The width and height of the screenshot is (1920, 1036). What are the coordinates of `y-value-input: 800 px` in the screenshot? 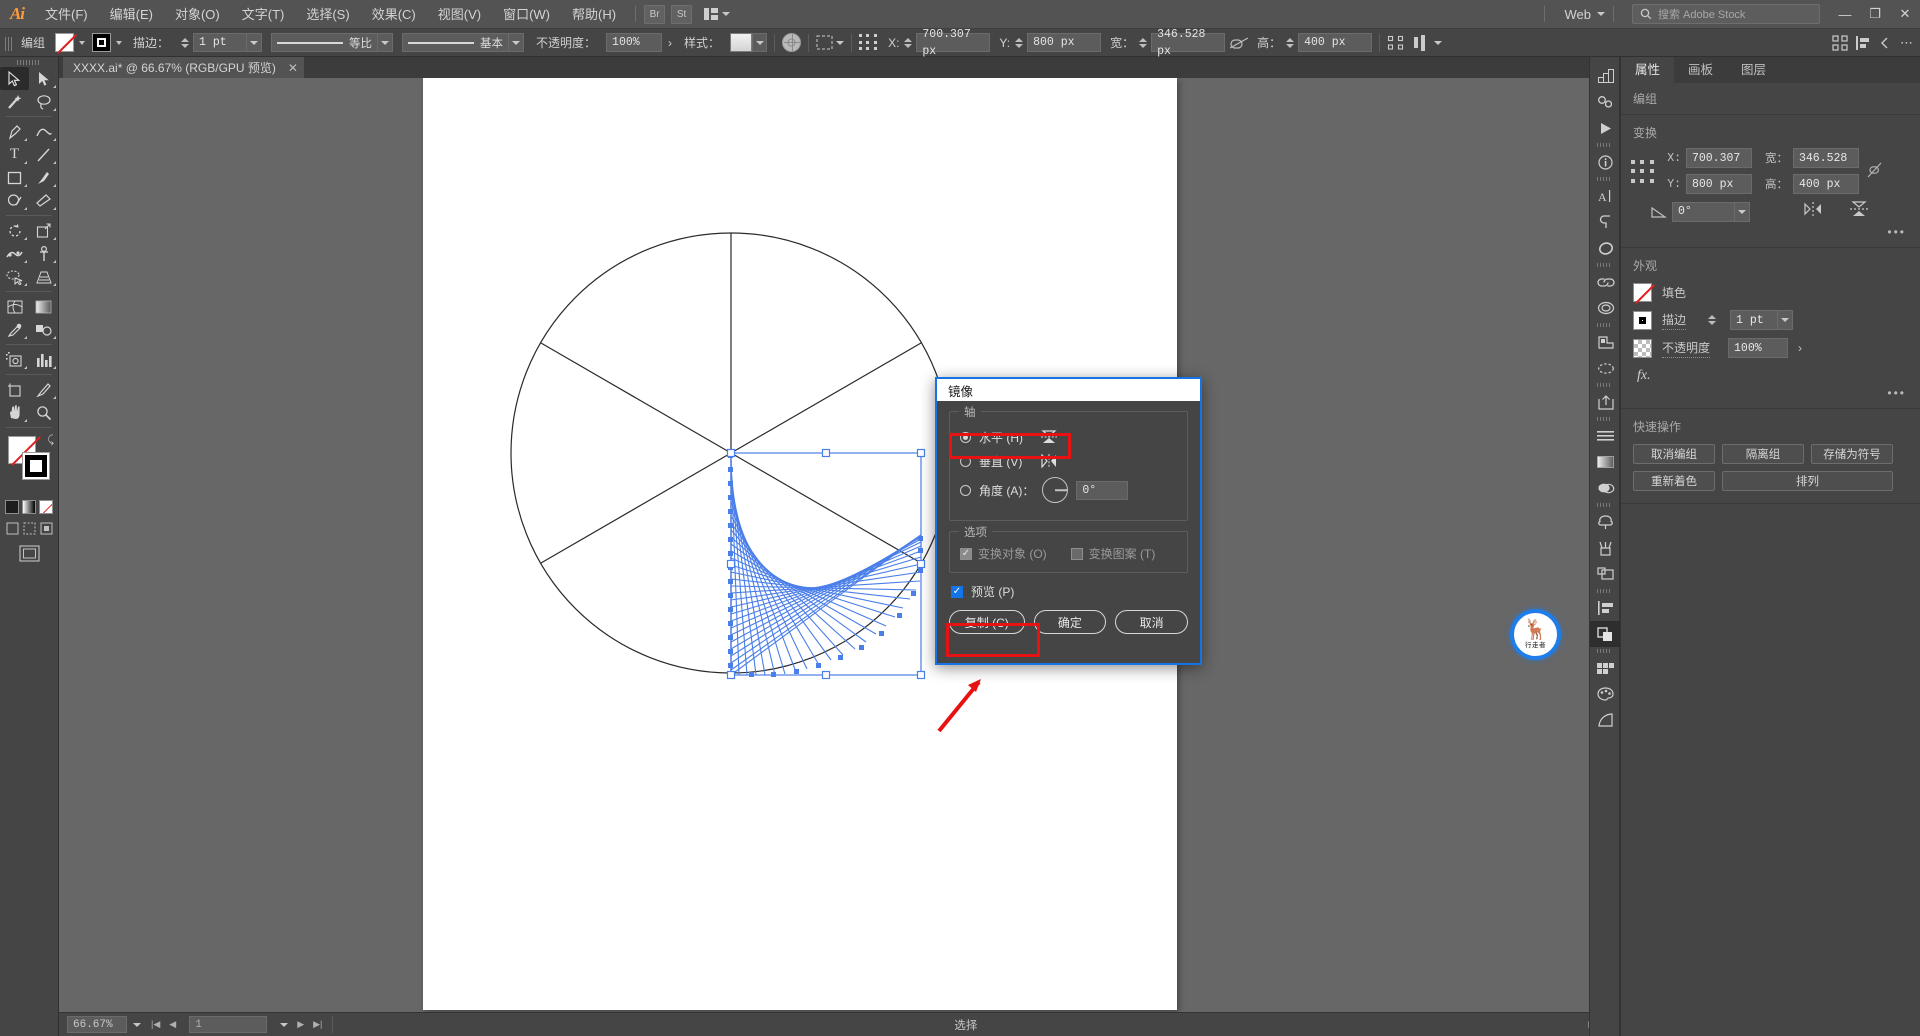 It's located at (1064, 42).